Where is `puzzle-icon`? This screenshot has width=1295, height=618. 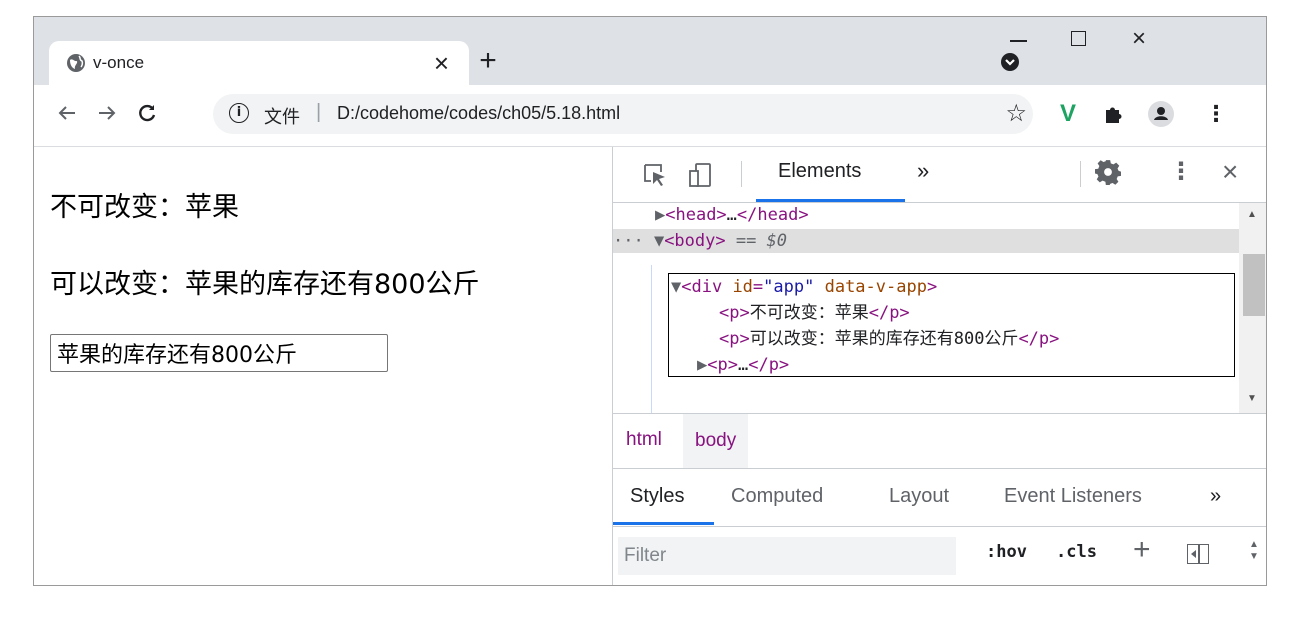 puzzle-icon is located at coordinates (1114, 115).